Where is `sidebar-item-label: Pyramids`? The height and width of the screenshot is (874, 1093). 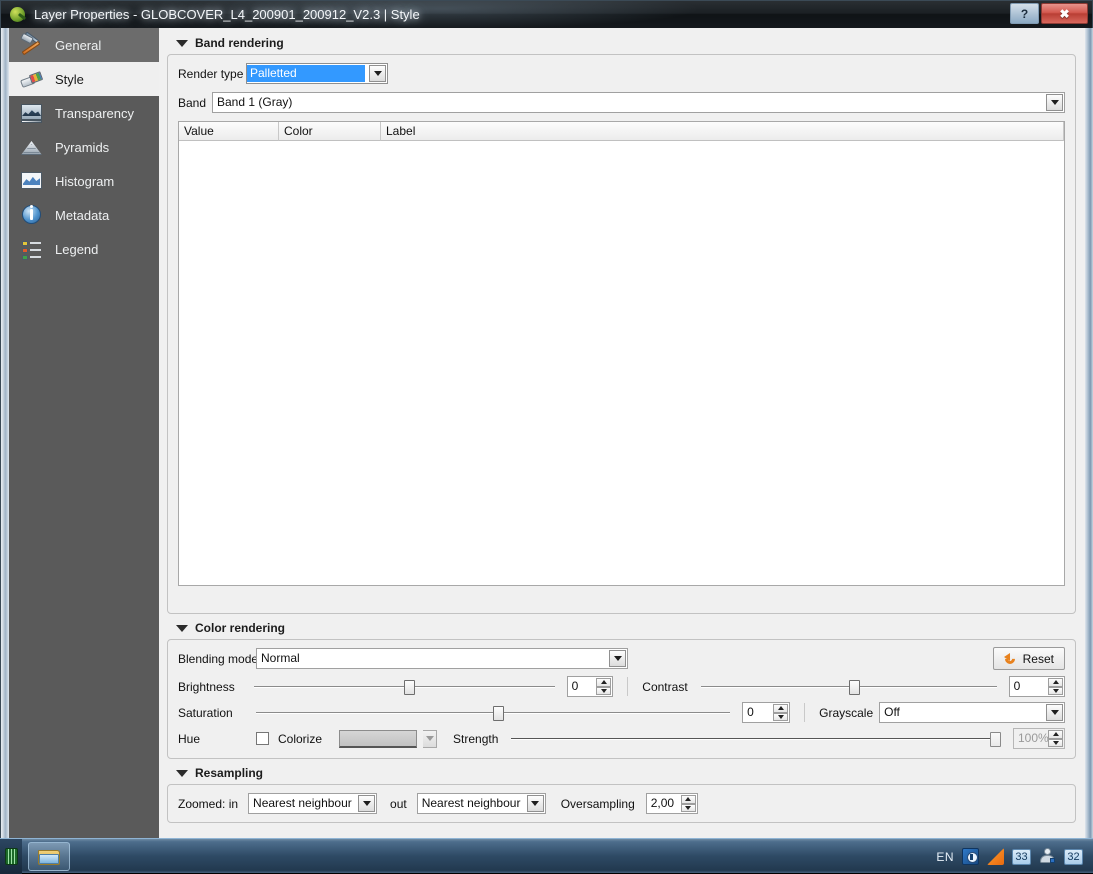 sidebar-item-label: Pyramids is located at coordinates (82, 147).